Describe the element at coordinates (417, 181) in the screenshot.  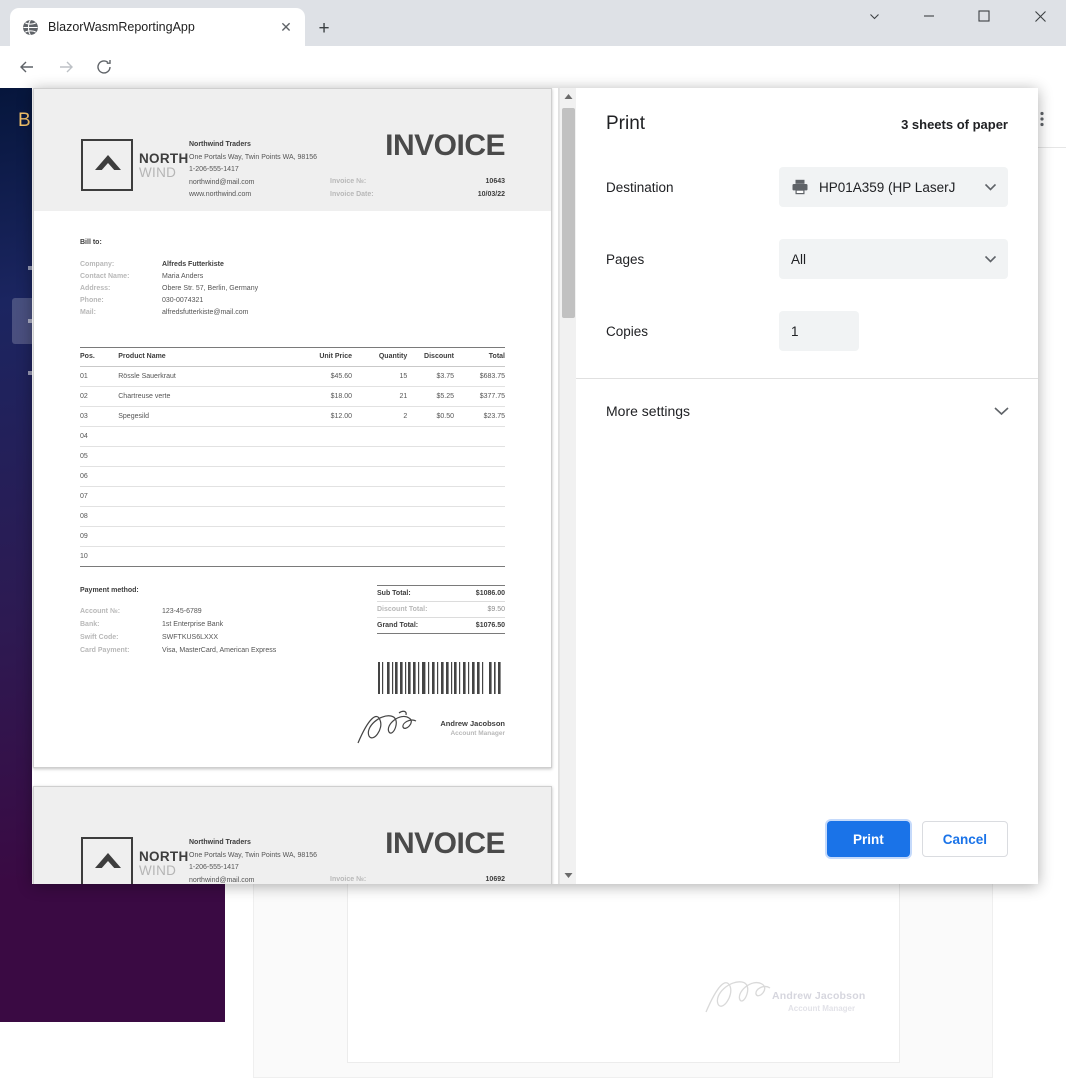
I see `invoice-meta-row: Invoice №: 10643` at that location.